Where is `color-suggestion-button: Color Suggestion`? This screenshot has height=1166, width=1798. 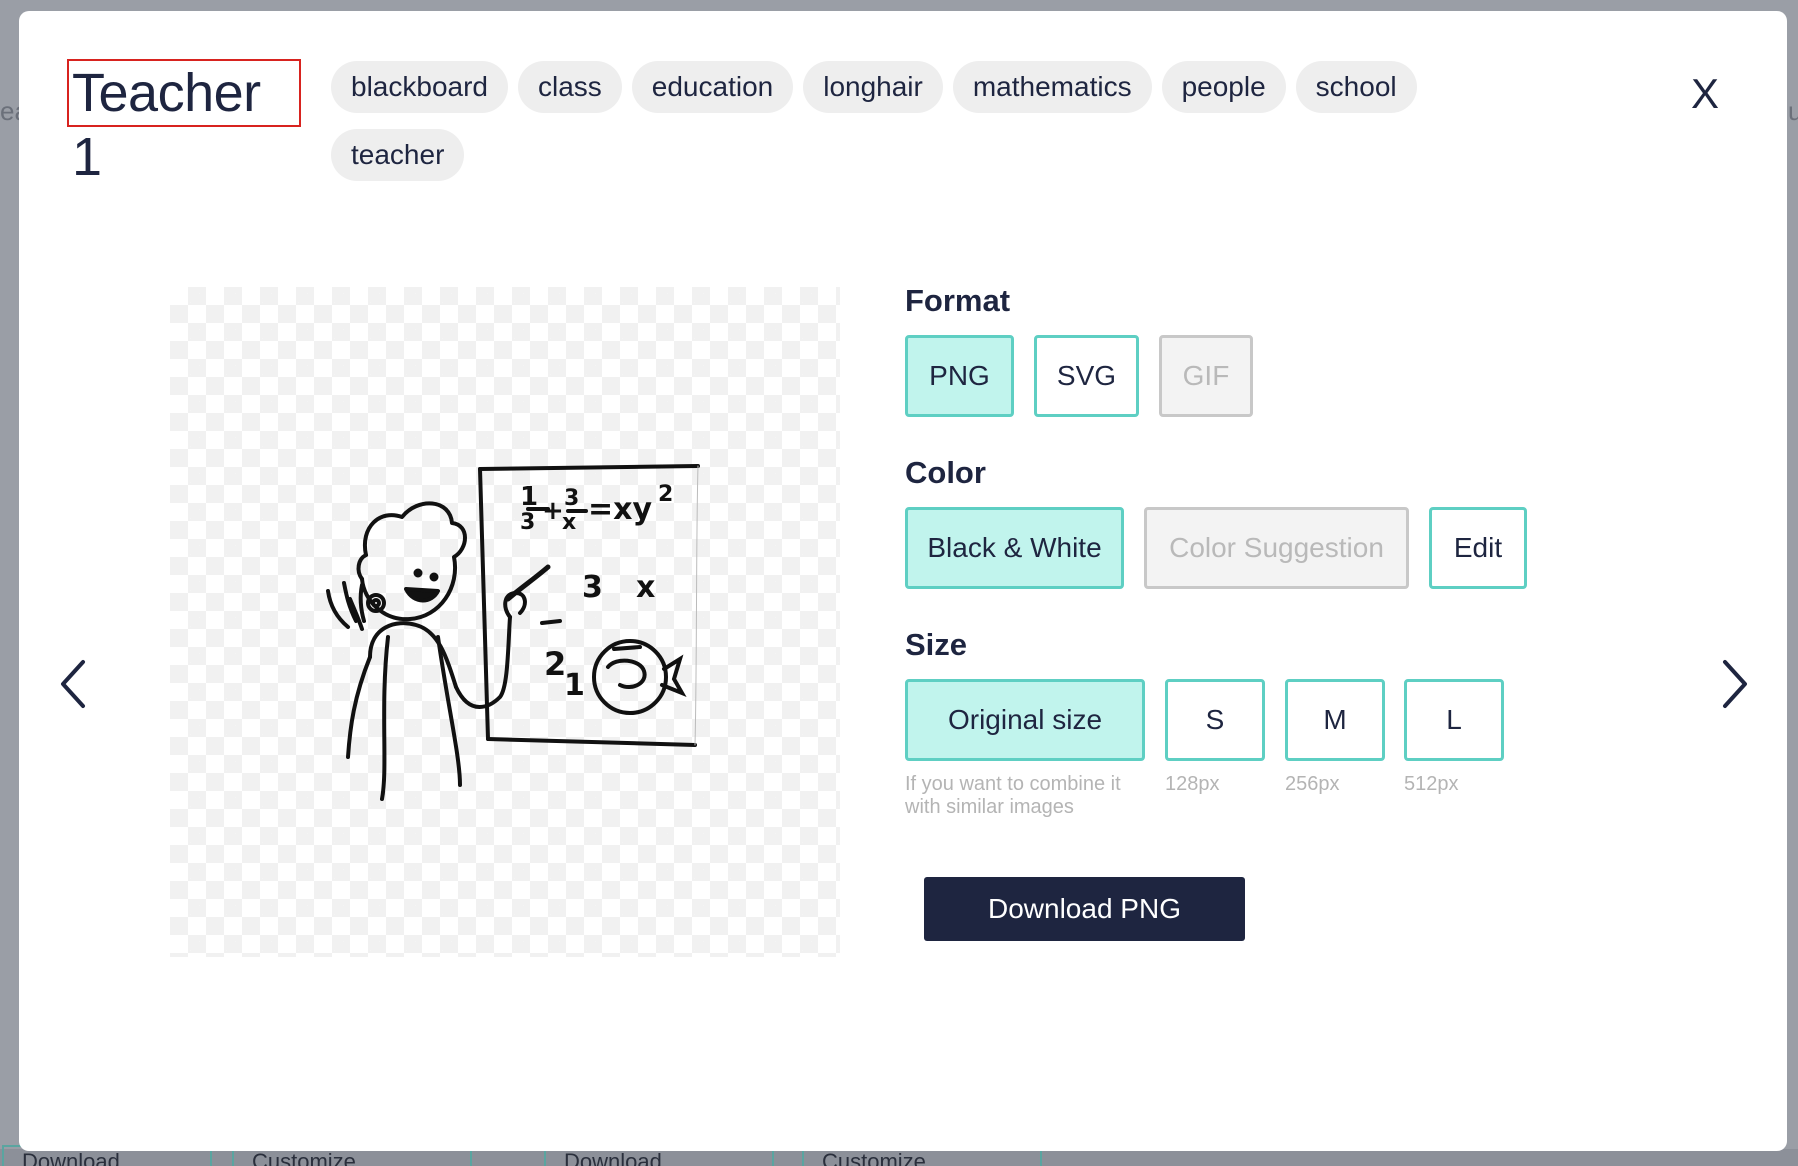 color-suggestion-button: Color Suggestion is located at coordinates (1276, 548).